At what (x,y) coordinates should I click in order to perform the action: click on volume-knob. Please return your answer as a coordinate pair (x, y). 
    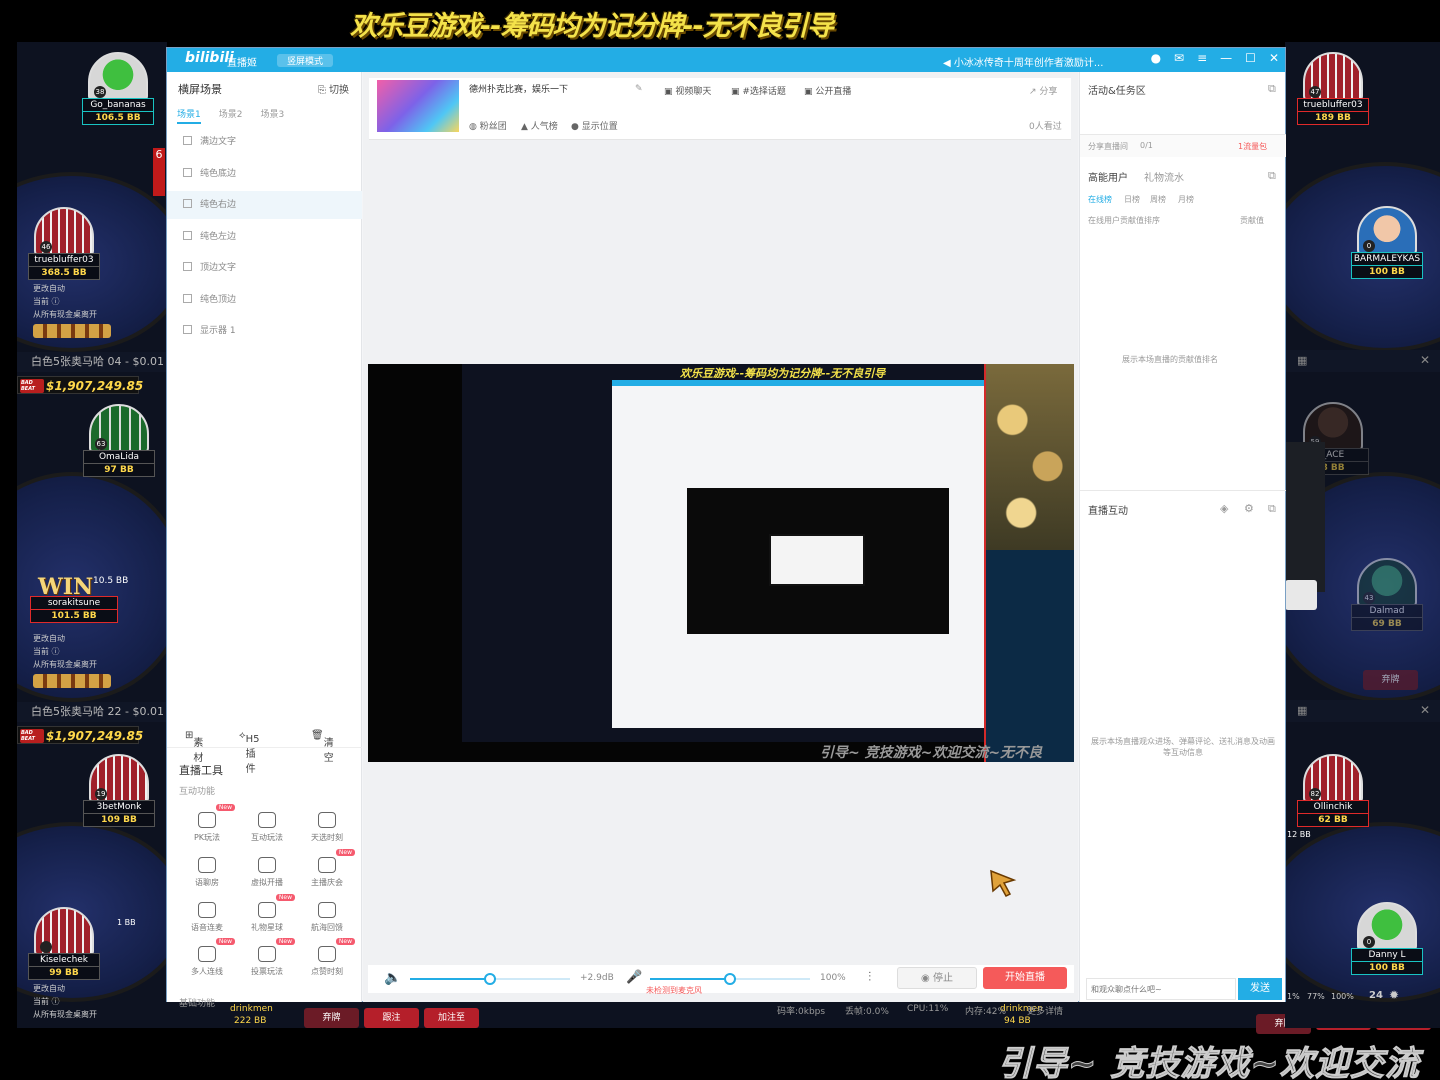
    Looking at the image, I should click on (490, 979).